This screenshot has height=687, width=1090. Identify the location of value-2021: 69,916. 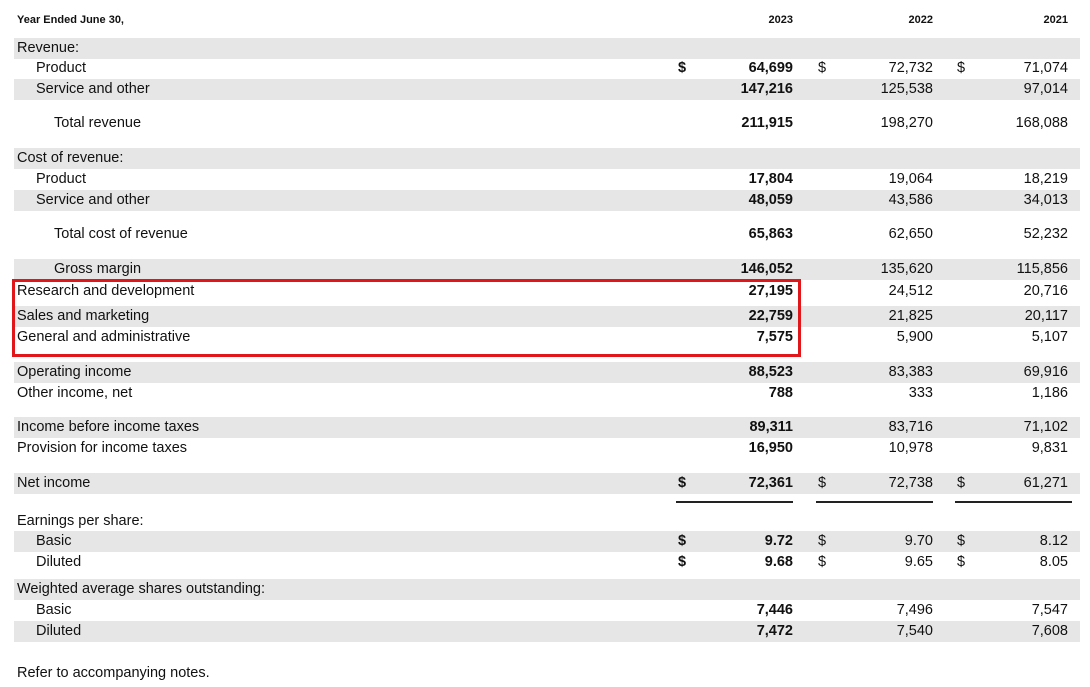
(1045, 372).